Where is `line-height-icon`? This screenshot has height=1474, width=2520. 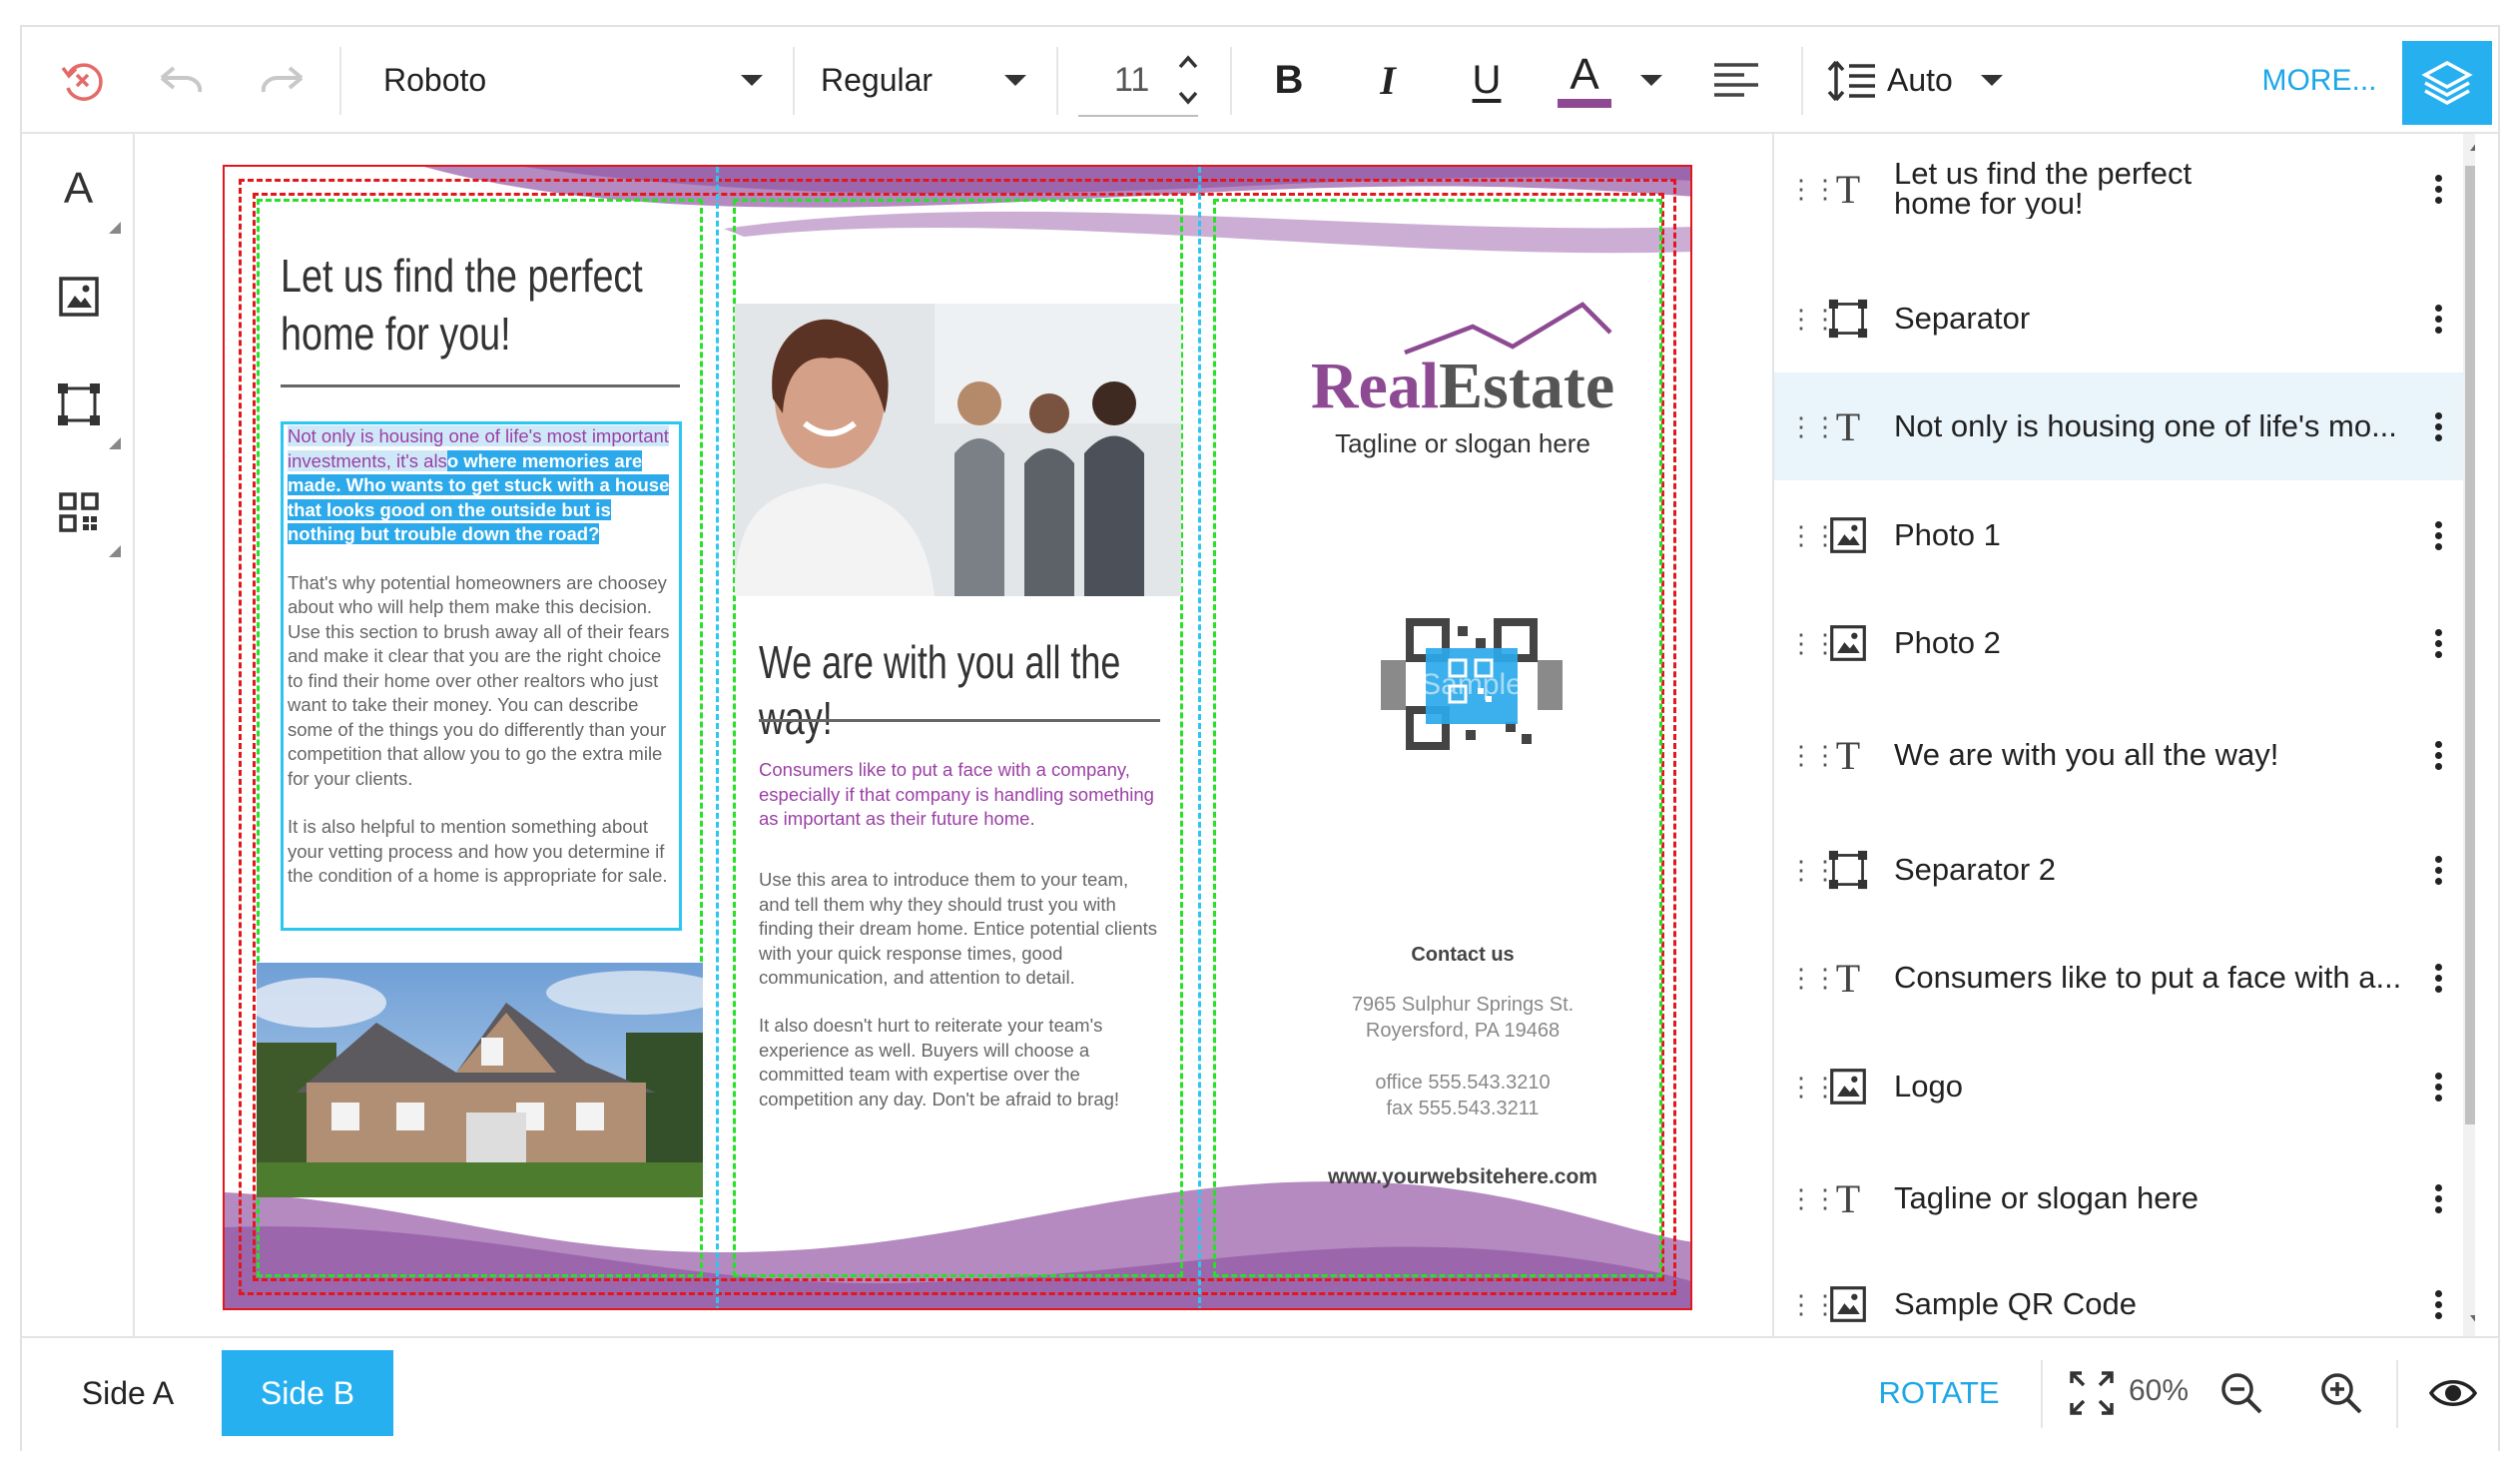 line-height-icon is located at coordinates (1851, 81).